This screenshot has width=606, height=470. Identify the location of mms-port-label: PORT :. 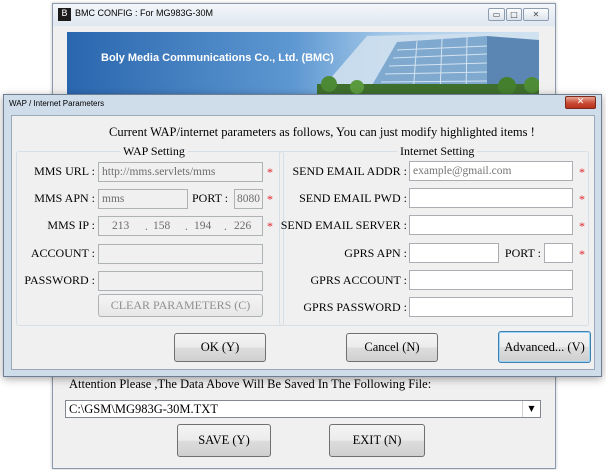
(210, 198).